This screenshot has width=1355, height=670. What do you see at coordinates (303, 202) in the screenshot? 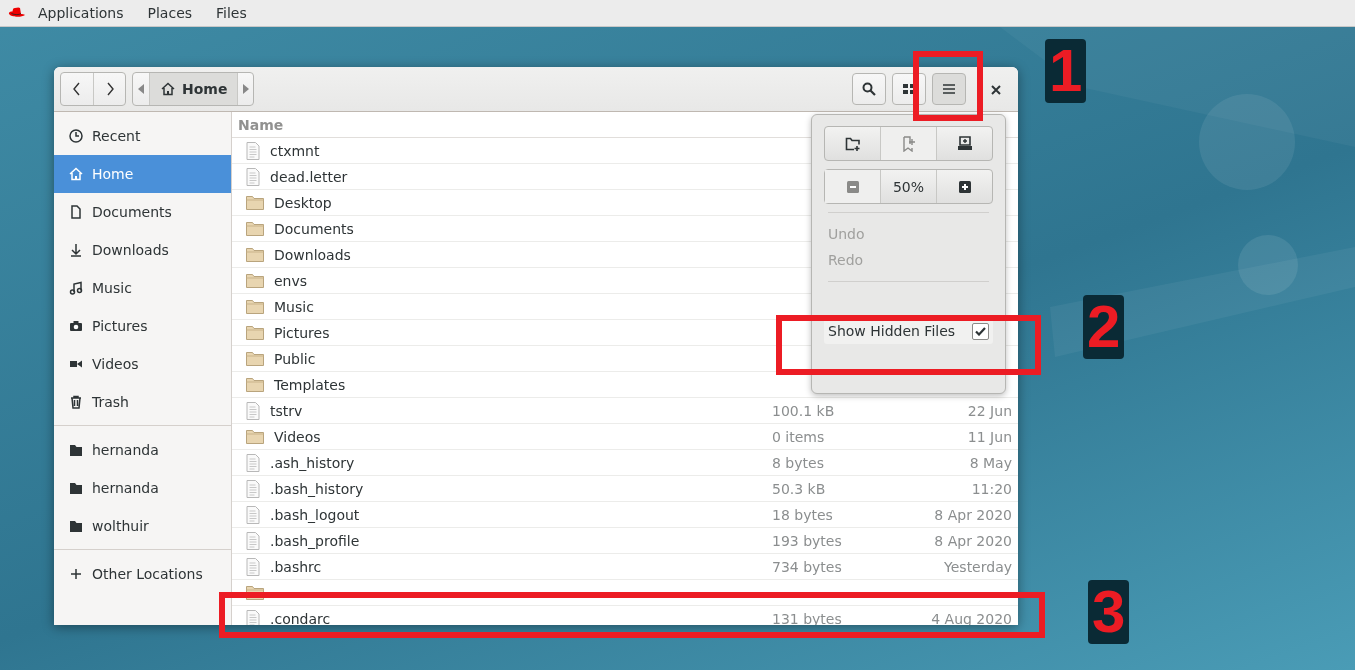
I see `file-name: Desktop` at bounding box center [303, 202].